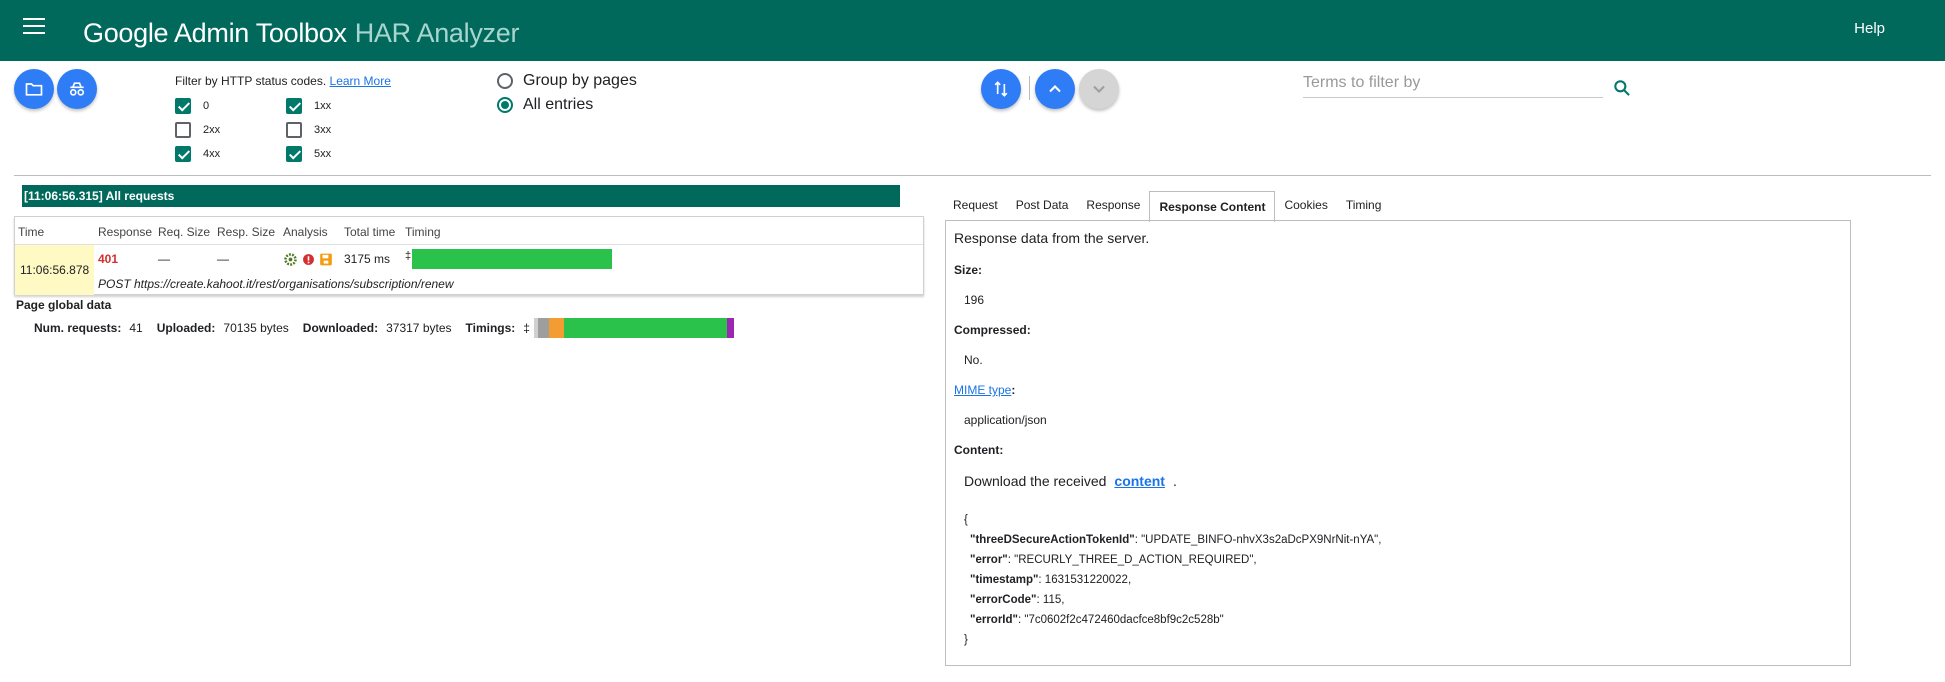  I want to click on json-line: "errorCode": 115,, so click(1172, 600).